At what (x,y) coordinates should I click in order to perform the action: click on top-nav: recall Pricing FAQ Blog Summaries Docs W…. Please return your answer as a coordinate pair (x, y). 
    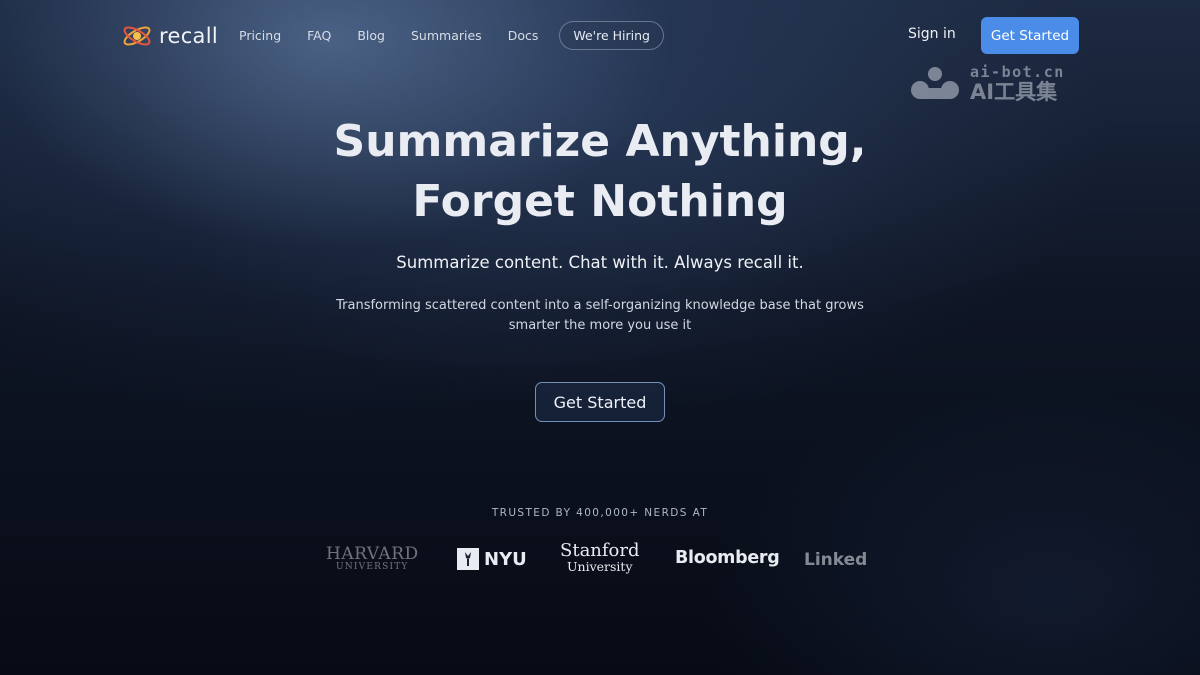
    Looking at the image, I should click on (600, 35).